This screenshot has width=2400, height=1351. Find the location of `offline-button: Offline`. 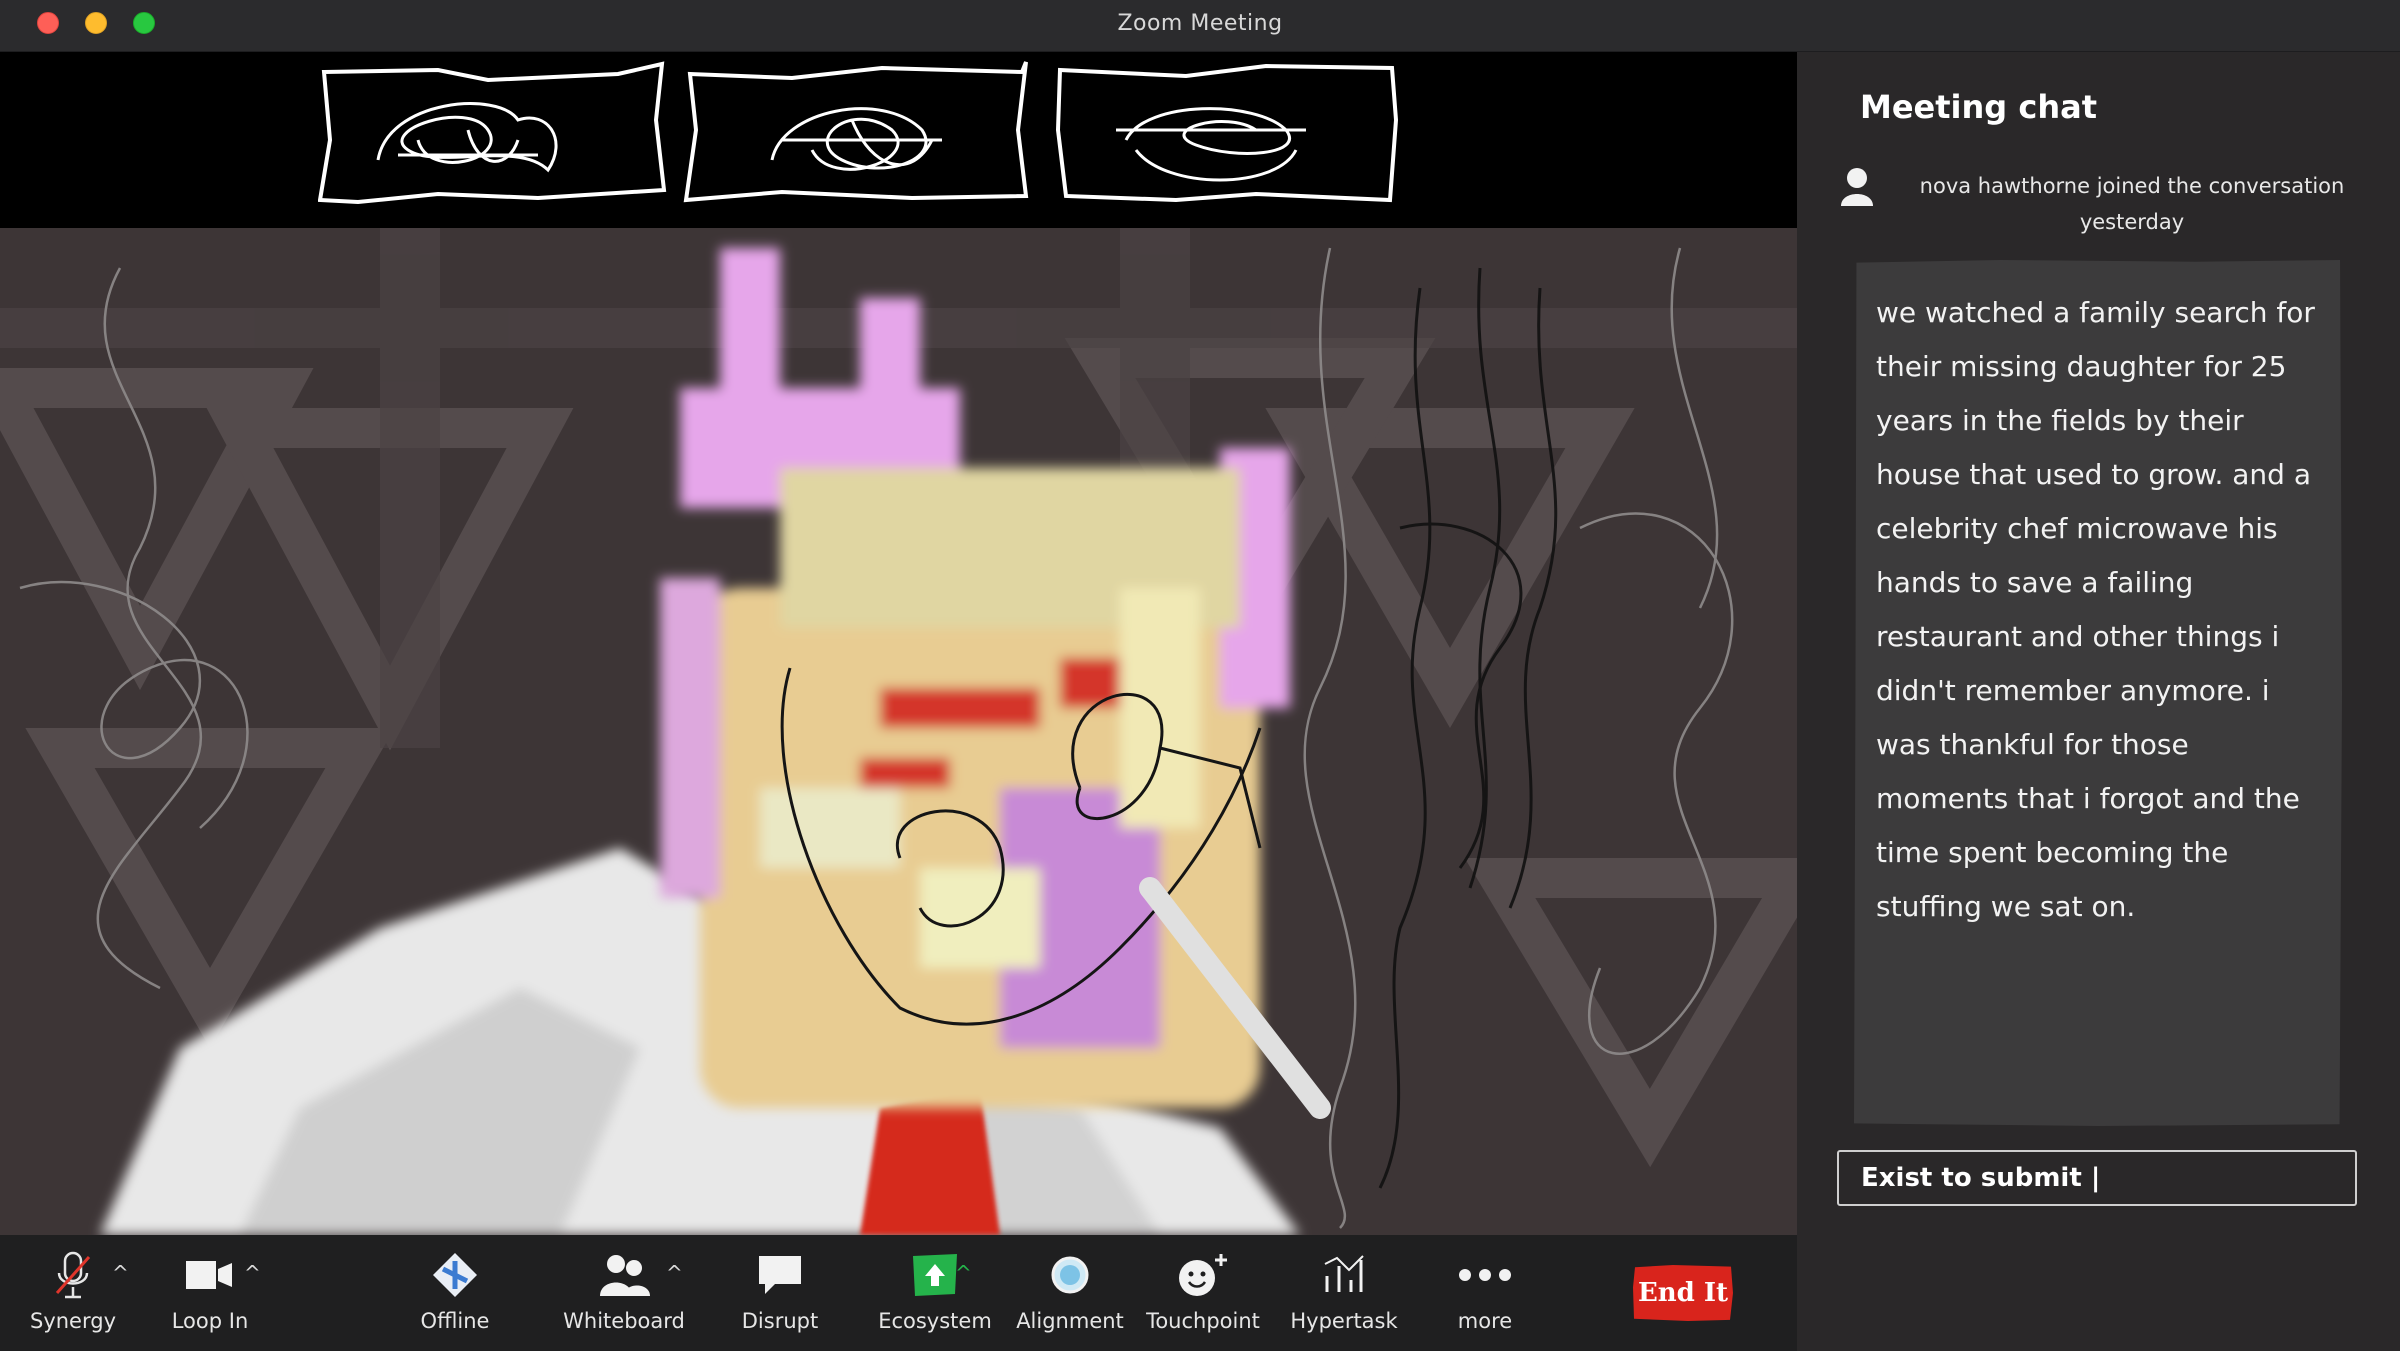

offline-button: Offline is located at coordinates (455, 1297).